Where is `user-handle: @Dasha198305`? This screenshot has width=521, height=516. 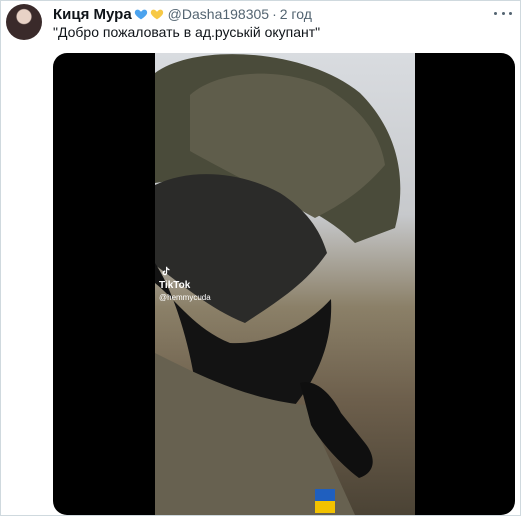
user-handle: @Dasha198305 is located at coordinates (218, 14).